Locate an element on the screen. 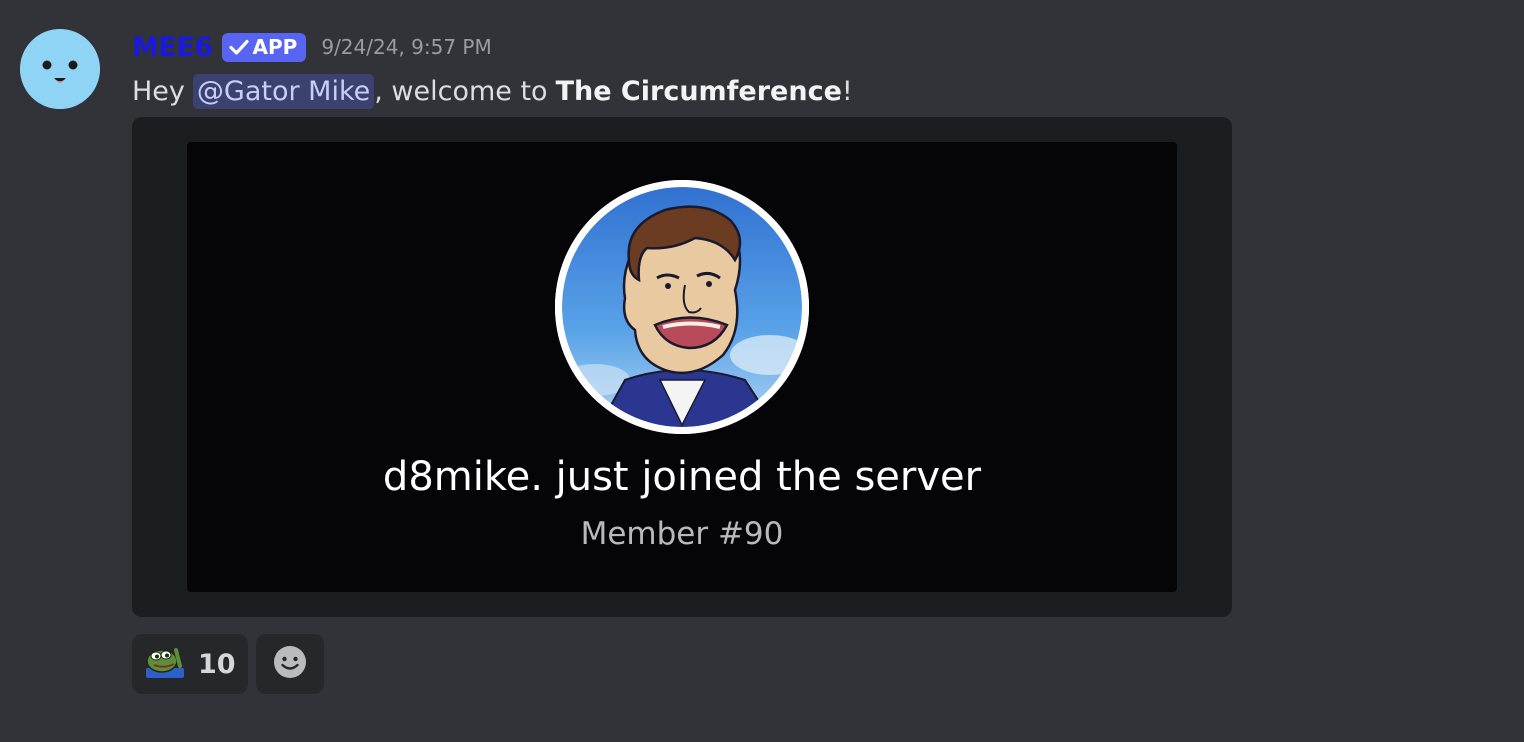 This screenshot has width=1524, height=742. caricature-portrait-icon is located at coordinates (682, 307).